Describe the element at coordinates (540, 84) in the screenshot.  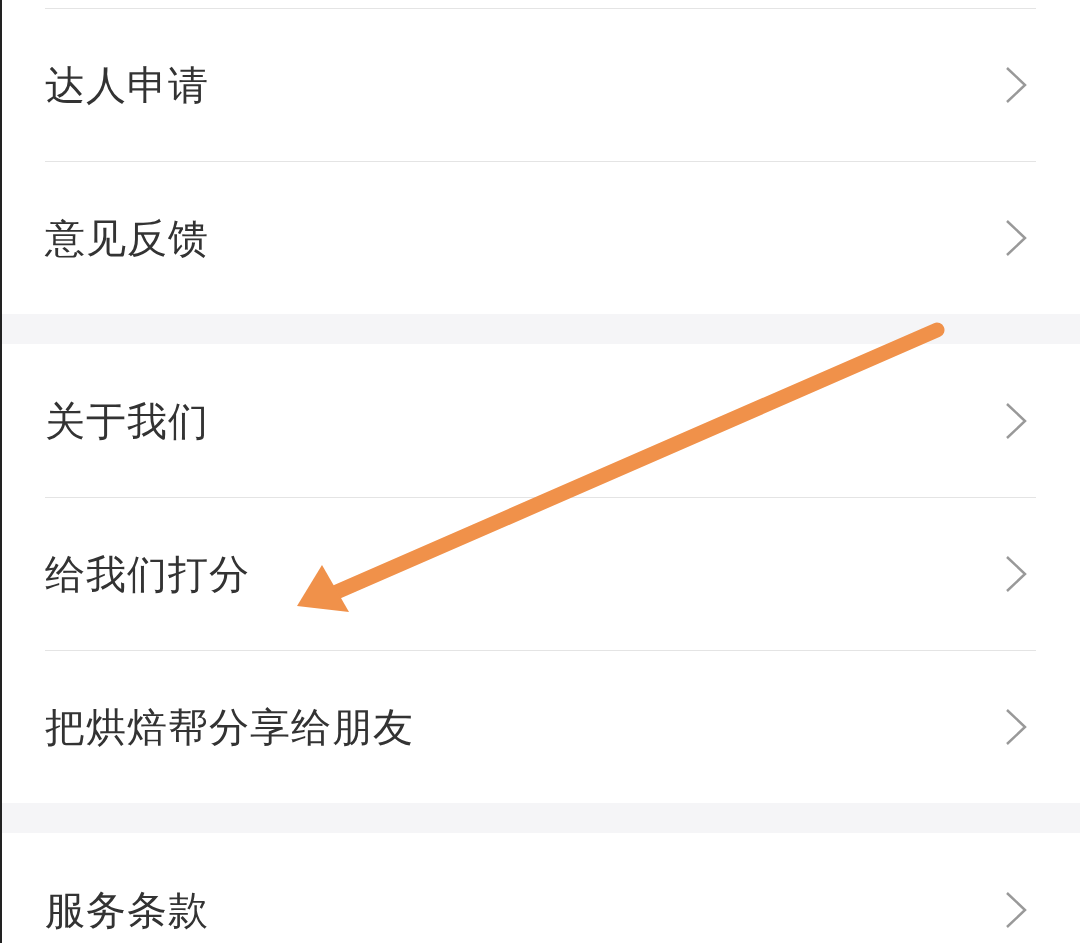
I see `list-item: 达人申请` at that location.